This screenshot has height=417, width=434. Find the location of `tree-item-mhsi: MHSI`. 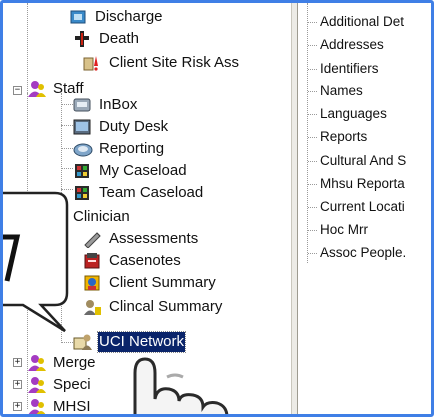

tree-item-mhsi: MHSI is located at coordinates (59, 405).